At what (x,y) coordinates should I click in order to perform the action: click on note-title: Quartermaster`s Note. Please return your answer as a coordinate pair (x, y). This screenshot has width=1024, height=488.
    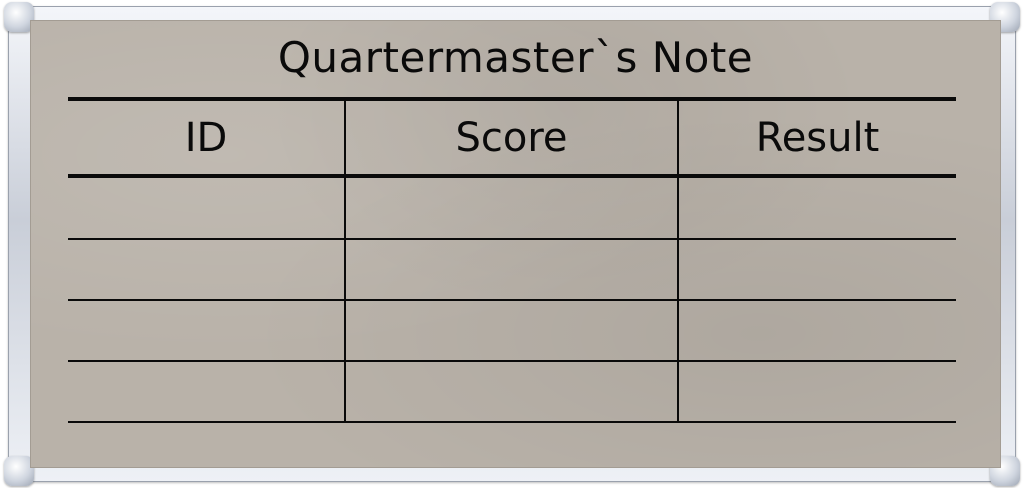
    Looking at the image, I should click on (515, 57).